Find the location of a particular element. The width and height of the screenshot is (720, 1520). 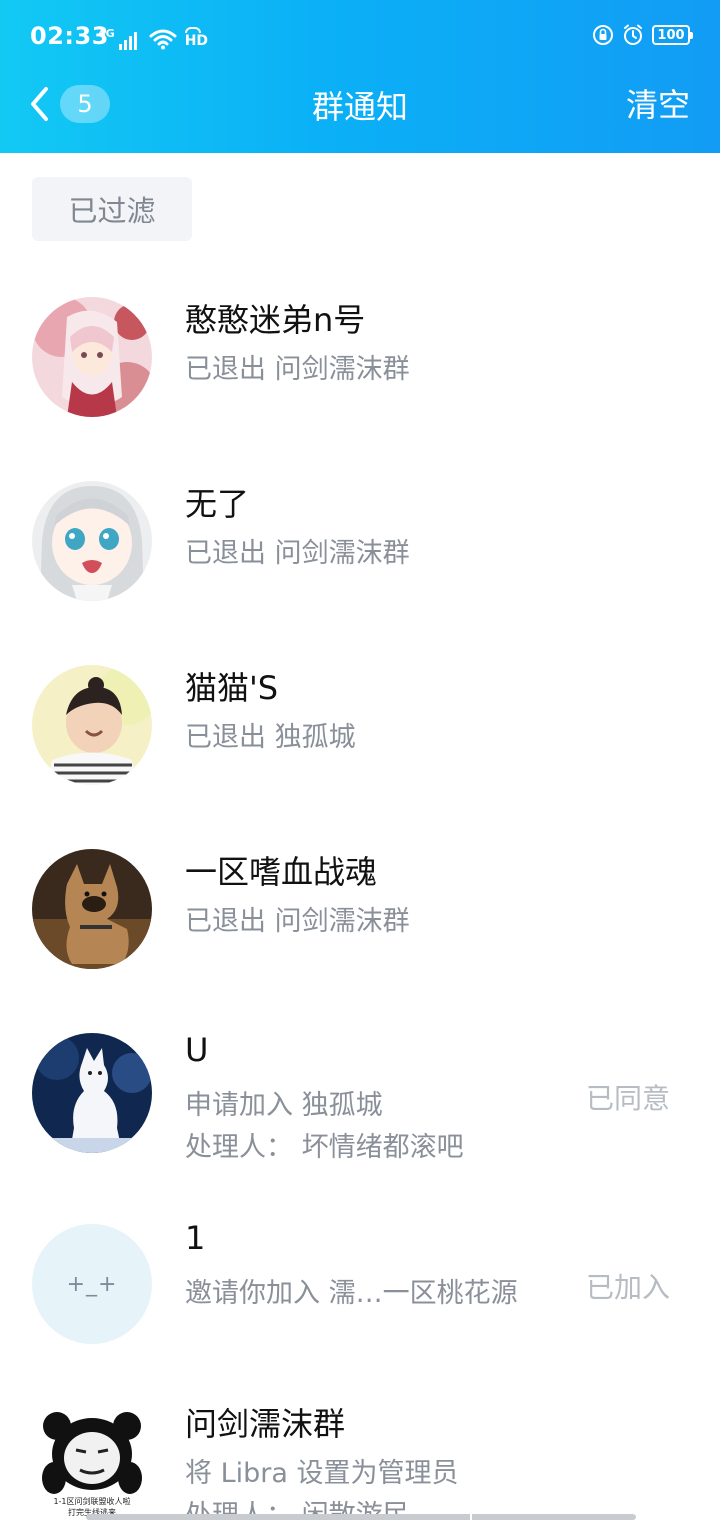

notification-detail: 已退出 独孤城 is located at coordinates (270, 737).